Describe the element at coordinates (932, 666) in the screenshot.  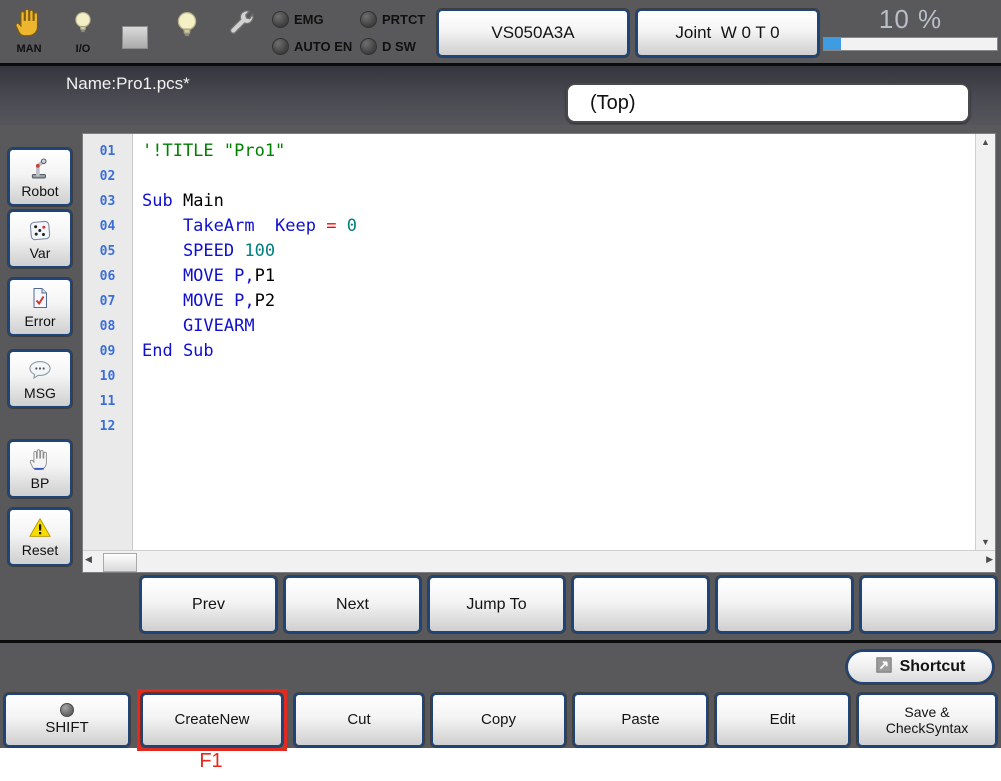
I see `shortcut-label: Shortcut` at that location.